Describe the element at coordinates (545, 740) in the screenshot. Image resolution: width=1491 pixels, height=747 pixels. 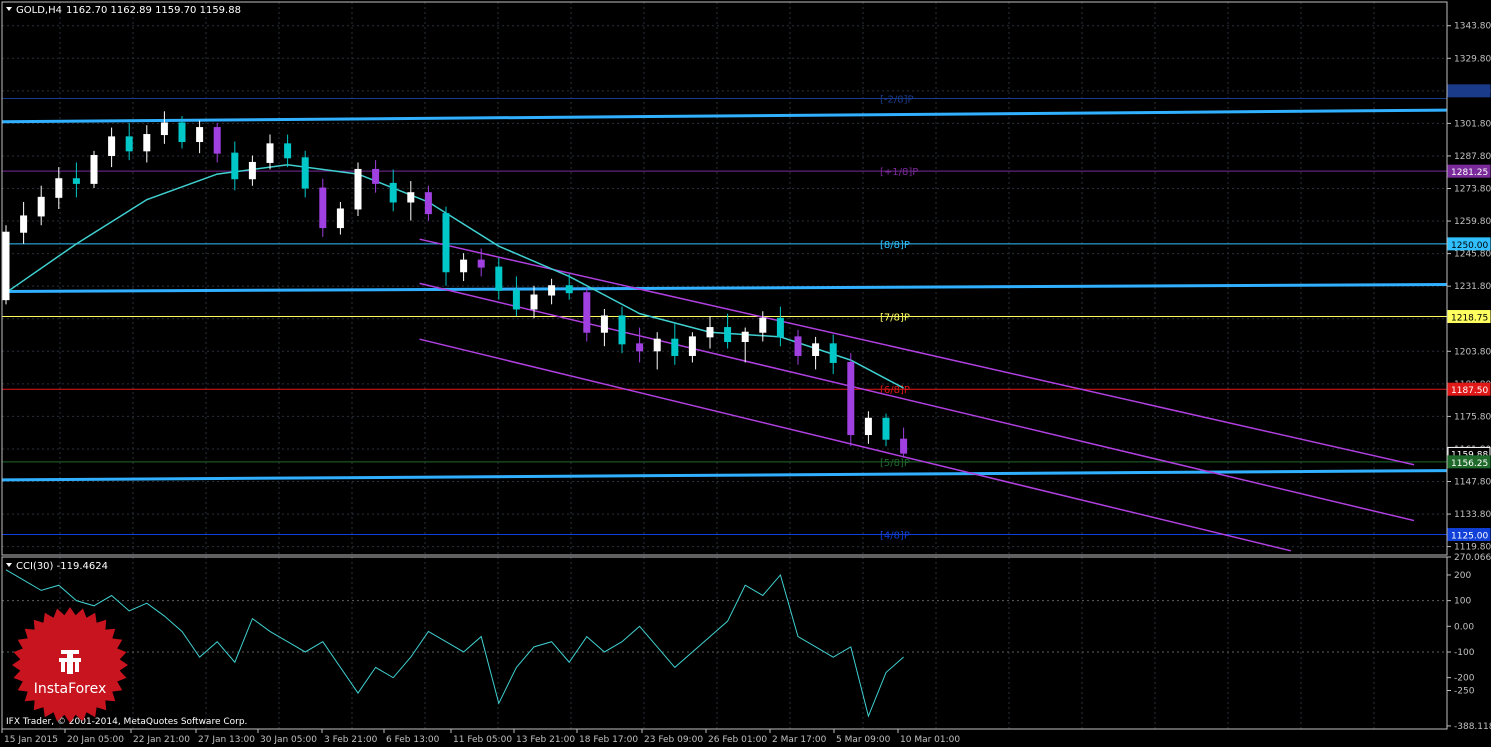
I see `time-tick-label: 13 Feb 21:00` at that location.